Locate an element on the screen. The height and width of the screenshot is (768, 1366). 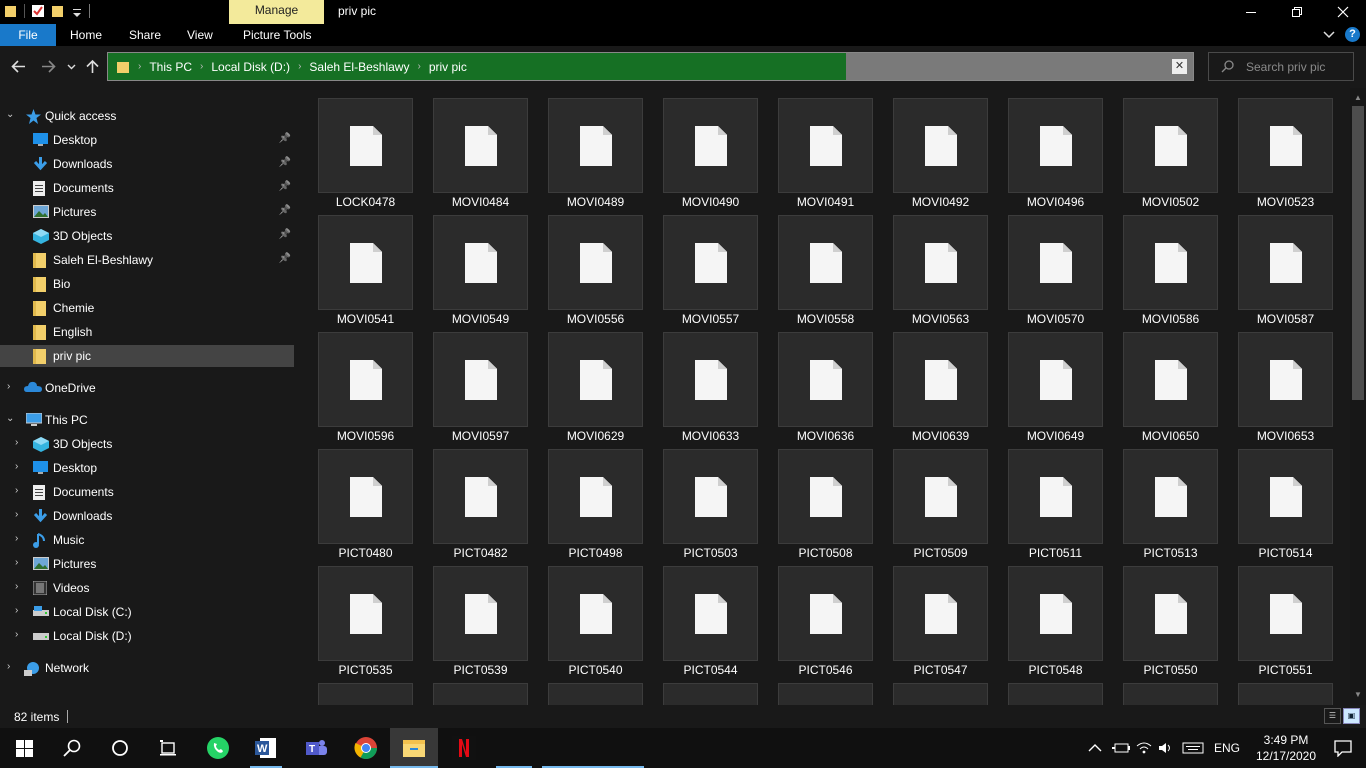
file-item: PICT0513 is located at coordinates (1174, 500).